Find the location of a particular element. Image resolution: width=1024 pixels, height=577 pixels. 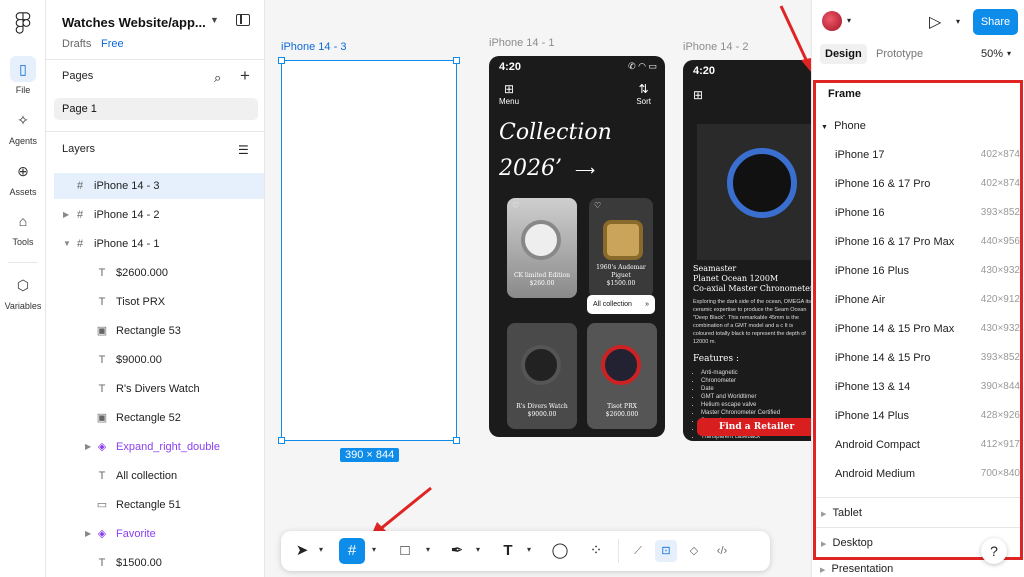

add-page-icon: + is located at coordinates (245, 76).